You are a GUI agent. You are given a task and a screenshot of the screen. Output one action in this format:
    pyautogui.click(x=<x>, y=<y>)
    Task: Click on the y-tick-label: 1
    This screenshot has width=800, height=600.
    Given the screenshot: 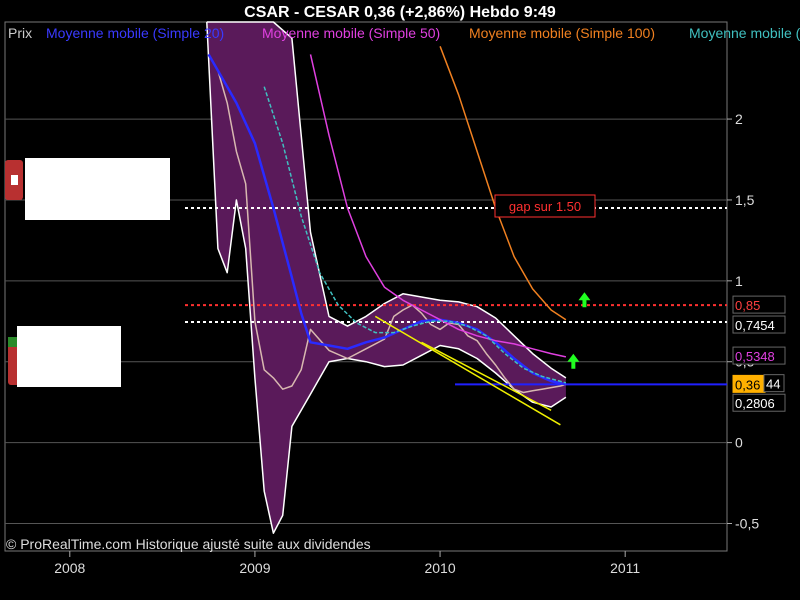 What is the action you would take?
    pyautogui.click(x=739, y=281)
    